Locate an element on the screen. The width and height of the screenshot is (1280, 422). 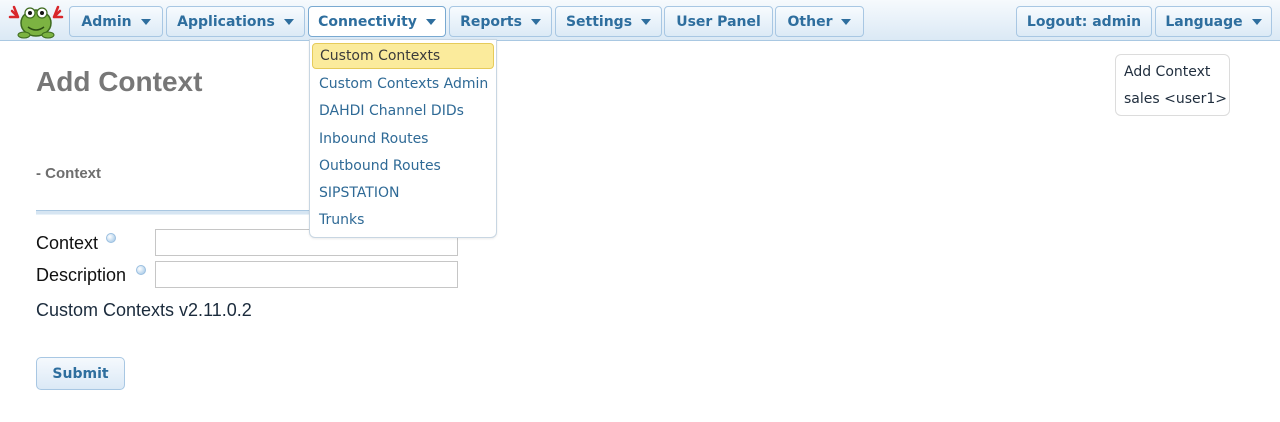
menu-item-outbound-routes: Outbound Routes is located at coordinates (403, 166).